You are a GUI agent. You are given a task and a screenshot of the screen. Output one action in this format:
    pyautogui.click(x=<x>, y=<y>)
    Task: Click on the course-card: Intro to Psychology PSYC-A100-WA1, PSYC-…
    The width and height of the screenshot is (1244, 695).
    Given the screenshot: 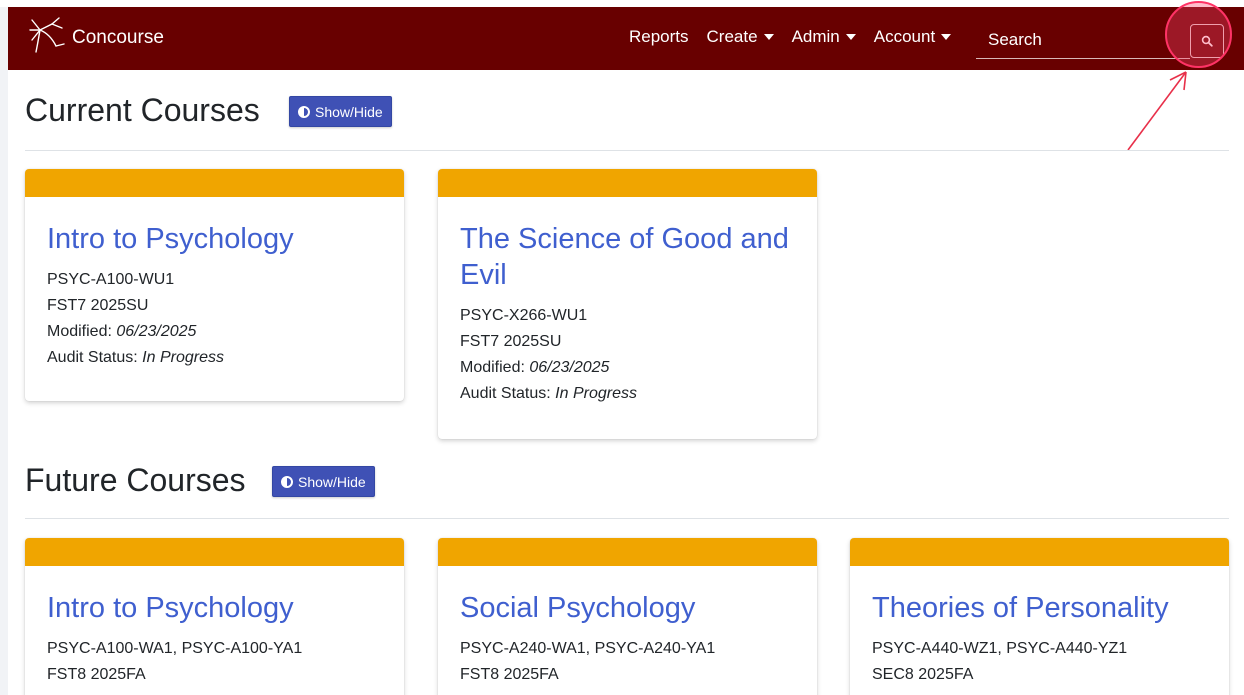 What is the action you would take?
    pyautogui.click(x=214, y=616)
    